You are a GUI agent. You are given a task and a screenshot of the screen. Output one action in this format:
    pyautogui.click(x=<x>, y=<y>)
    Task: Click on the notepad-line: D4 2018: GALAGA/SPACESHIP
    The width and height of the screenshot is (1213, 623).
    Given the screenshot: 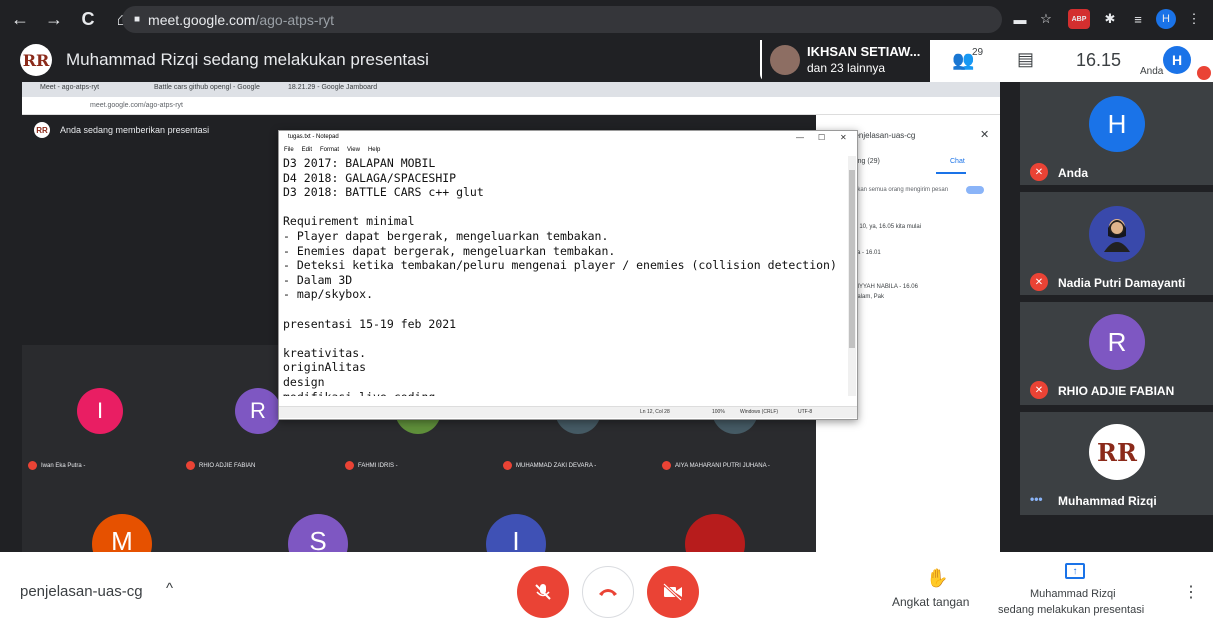 What is the action you would take?
    pyautogui.click(x=370, y=177)
    